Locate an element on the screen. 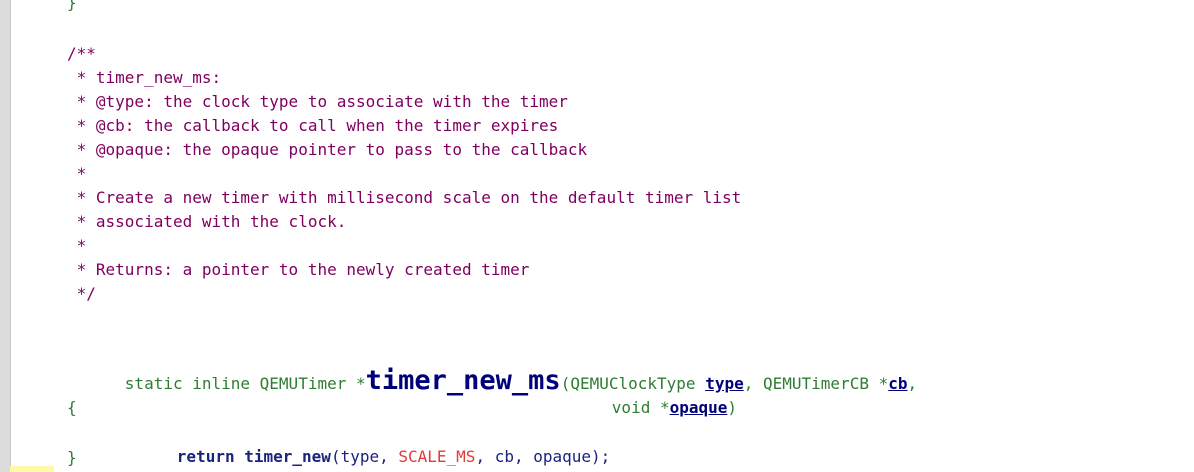 Image resolution: width=1194 pixels, height=472 pixels. comment-desc-line-2: * associated with the clock. is located at coordinates (207, 221).